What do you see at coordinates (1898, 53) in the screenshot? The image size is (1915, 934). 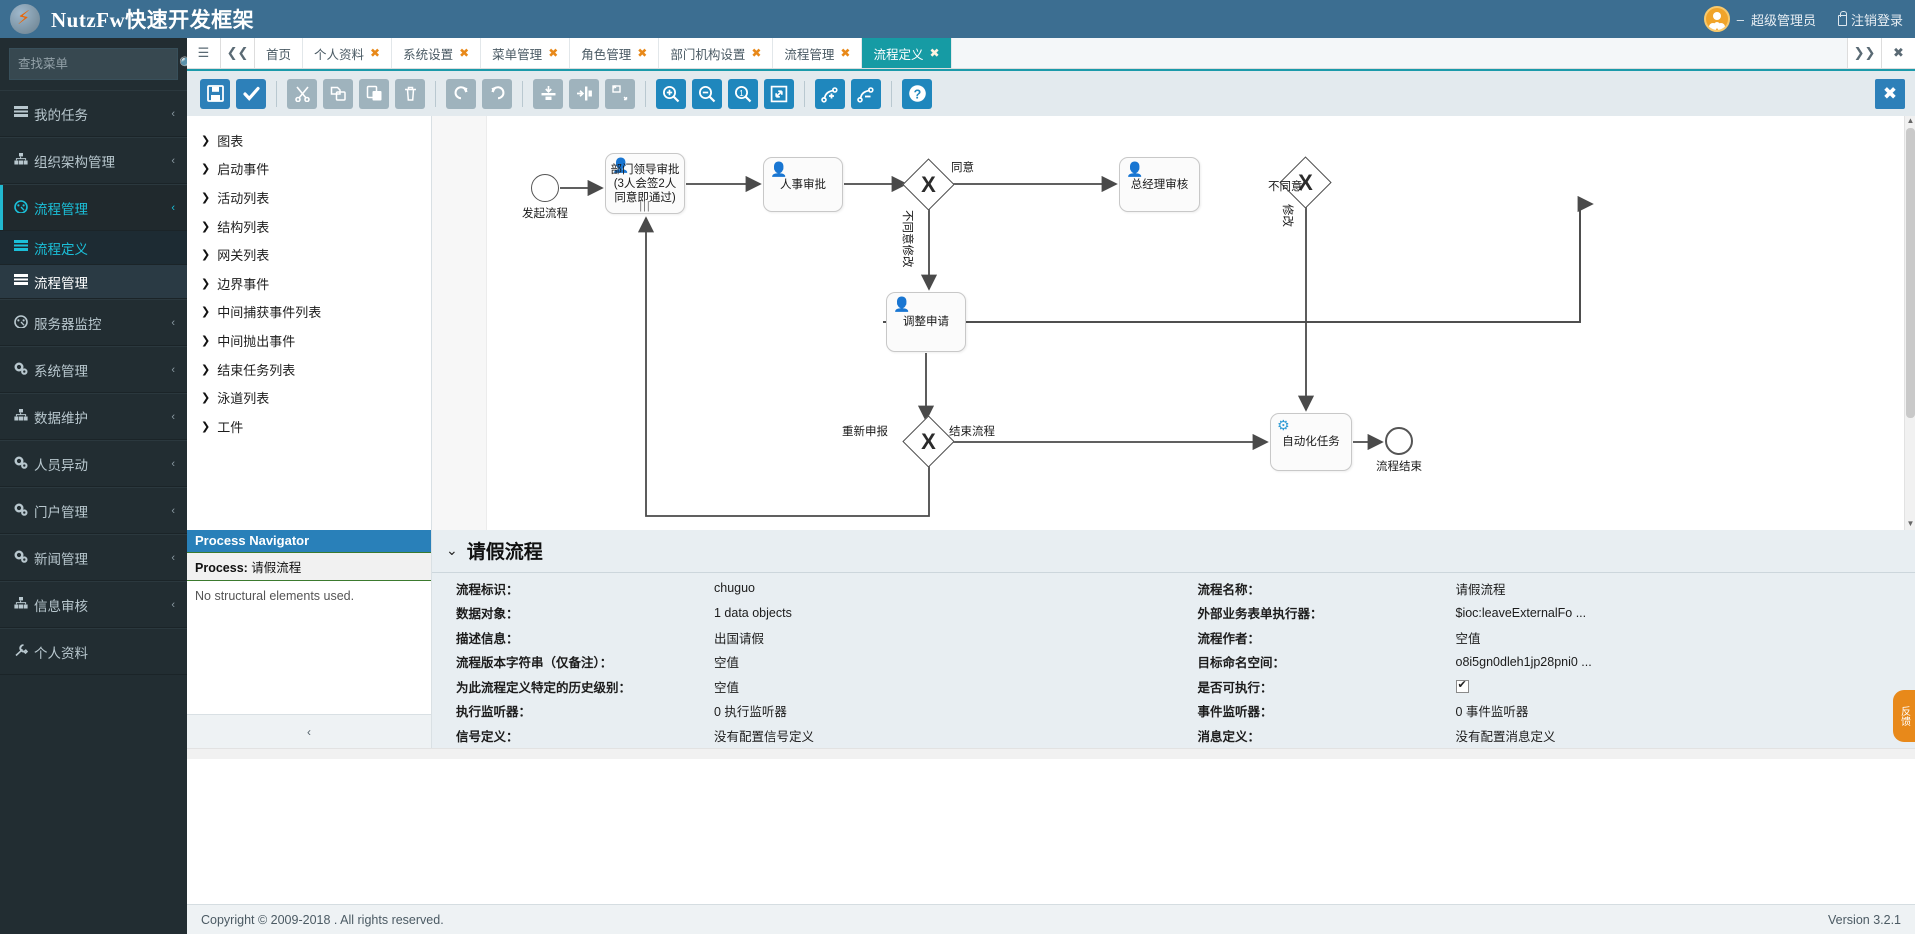 I see `close-all-tabs-icon: ✖` at bounding box center [1898, 53].